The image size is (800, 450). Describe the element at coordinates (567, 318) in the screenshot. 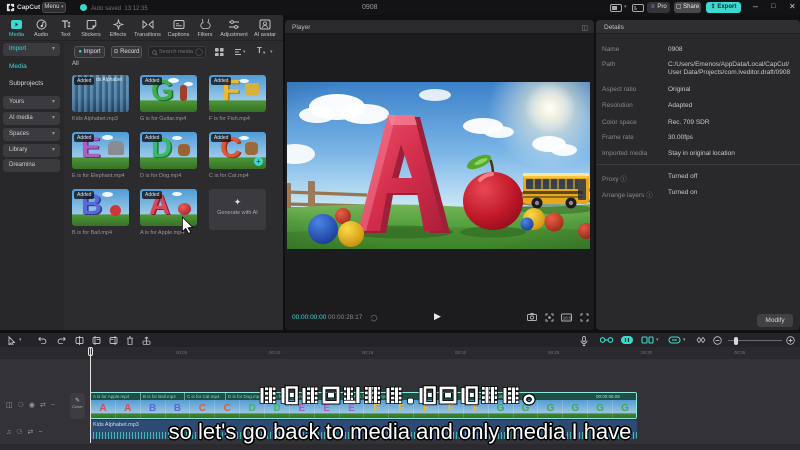

I see `svg-text: 16:9` at that location.